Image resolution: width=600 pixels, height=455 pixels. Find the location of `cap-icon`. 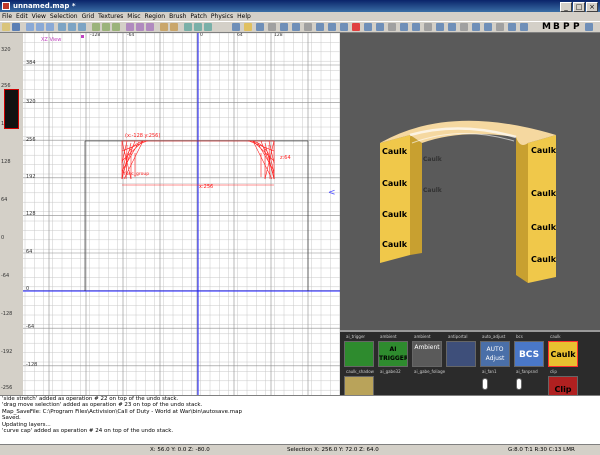

cap-icon is located at coordinates (308, 27).